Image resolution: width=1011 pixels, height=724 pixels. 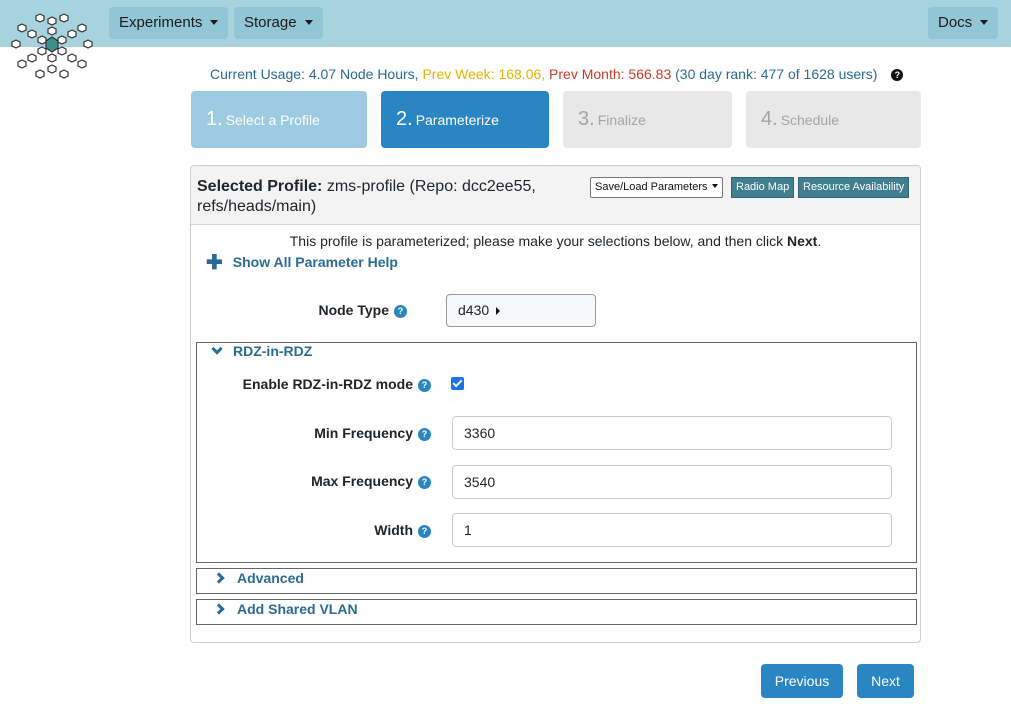 I want to click on docs-menu-button: Docs, so click(x=963, y=23).